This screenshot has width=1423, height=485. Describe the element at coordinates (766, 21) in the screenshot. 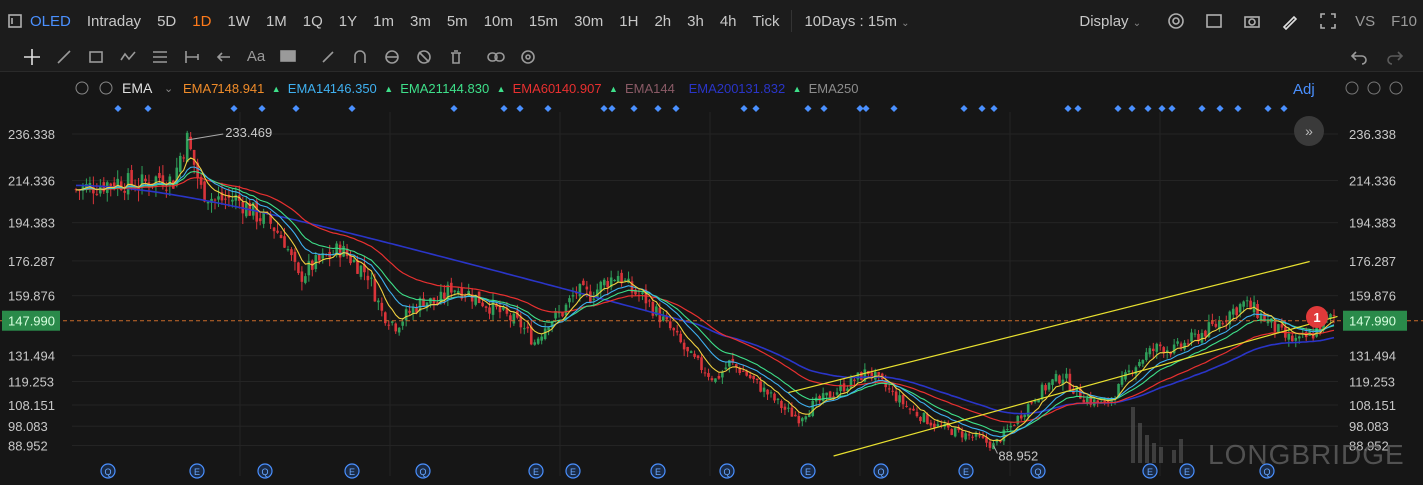

I see `period-tab-tick: Tick` at that location.